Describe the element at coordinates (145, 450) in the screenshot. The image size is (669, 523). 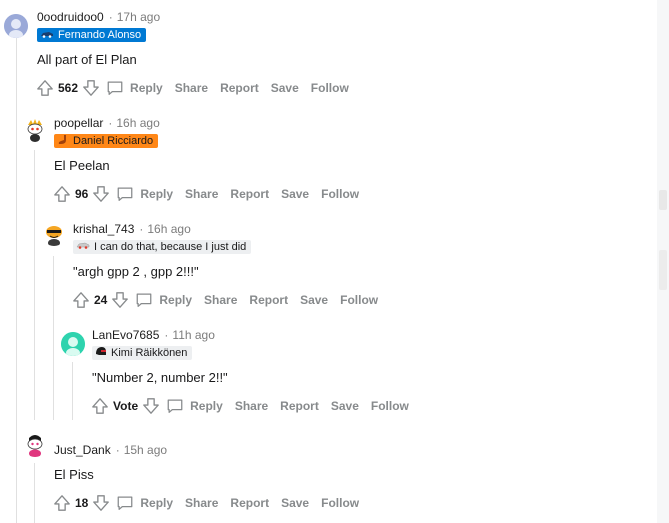
I see `timestamp: 15h ago` at that location.